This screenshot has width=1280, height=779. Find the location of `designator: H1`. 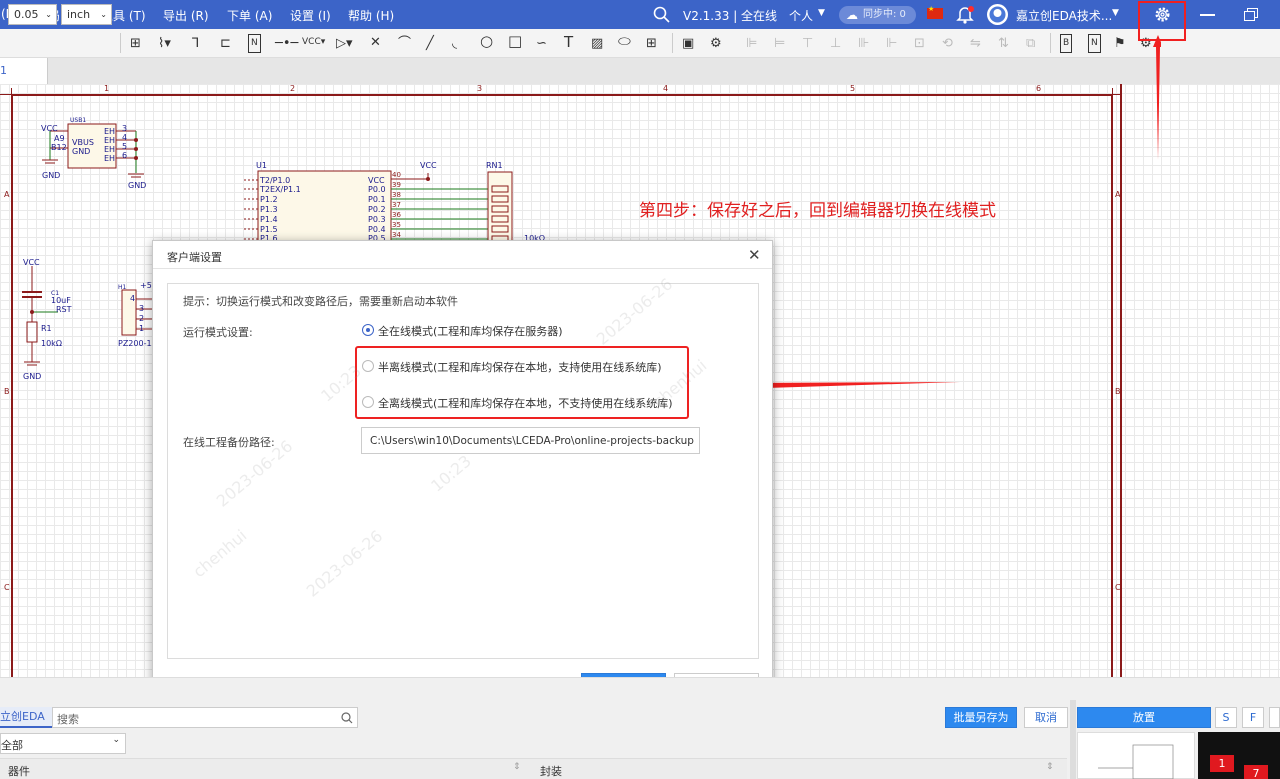

designator: H1 is located at coordinates (122, 287).